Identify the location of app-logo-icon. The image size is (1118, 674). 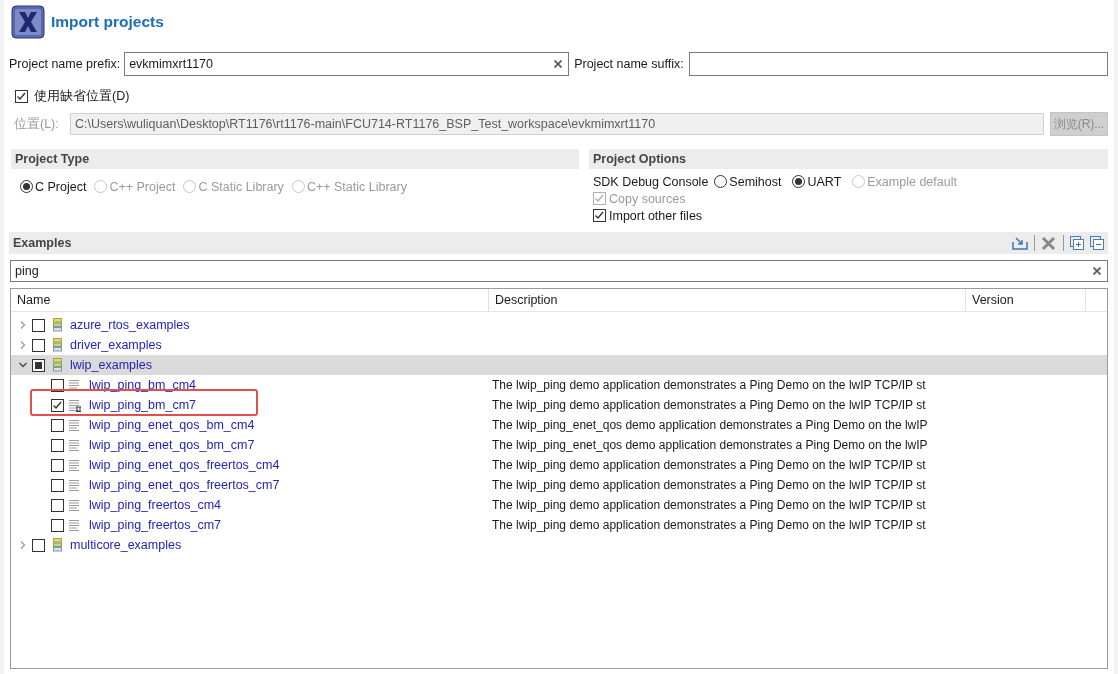
(28, 22).